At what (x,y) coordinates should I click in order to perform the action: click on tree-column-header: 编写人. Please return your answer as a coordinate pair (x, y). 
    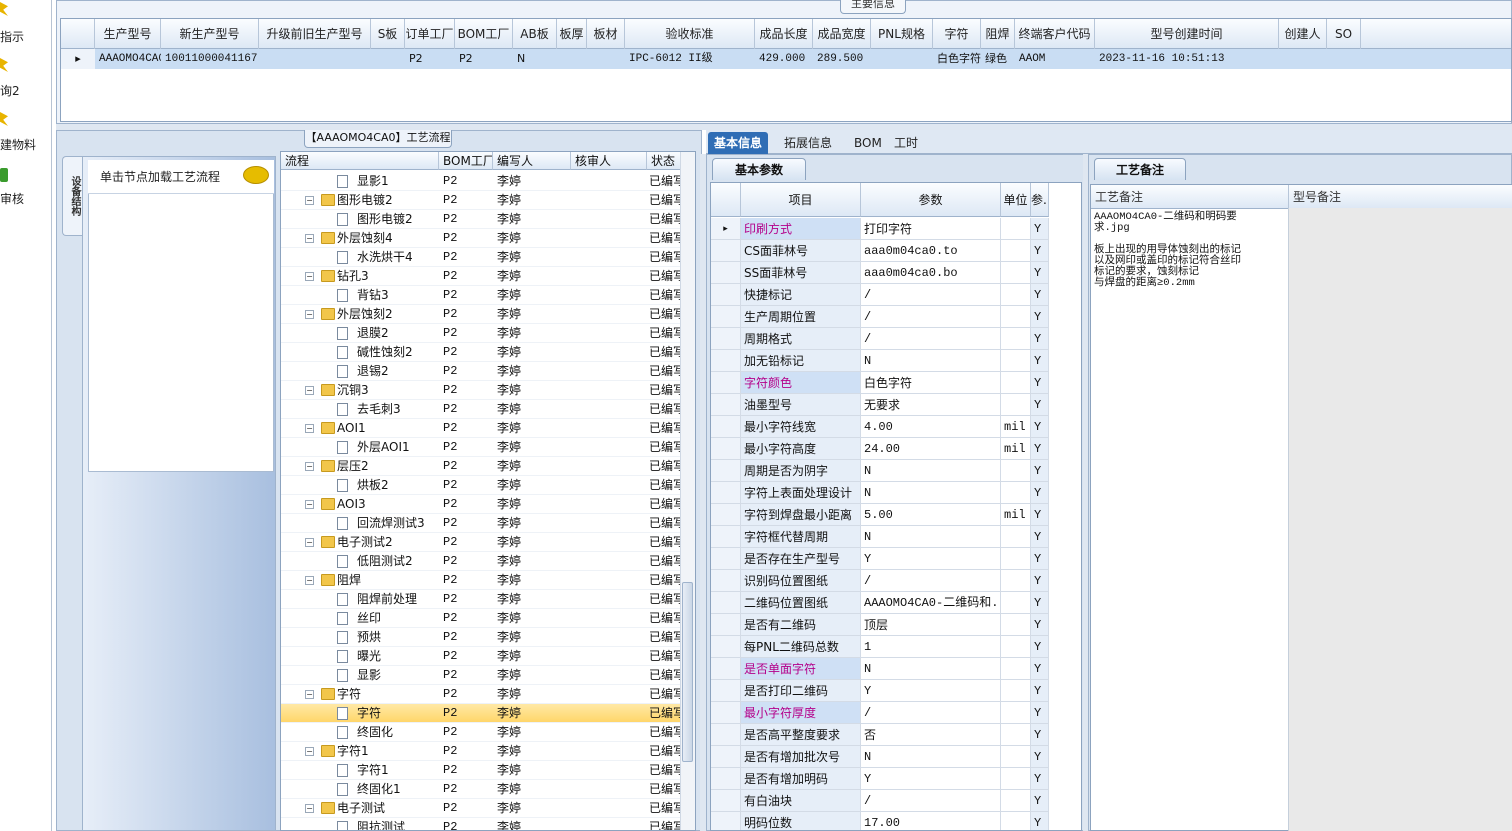
    Looking at the image, I should click on (532, 161).